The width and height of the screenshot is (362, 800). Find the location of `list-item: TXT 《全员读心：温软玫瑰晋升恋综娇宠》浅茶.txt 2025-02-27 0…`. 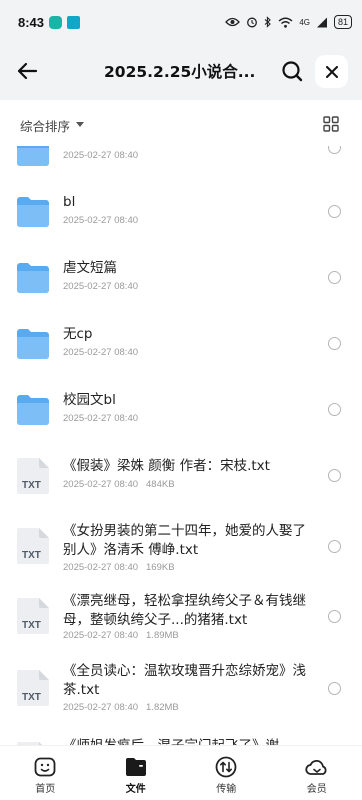

list-item: TXT 《全员读心：温软玫瑰晋升恋综娇宠》浅茶.txt 2025-02-27 0… is located at coordinates (181, 693).